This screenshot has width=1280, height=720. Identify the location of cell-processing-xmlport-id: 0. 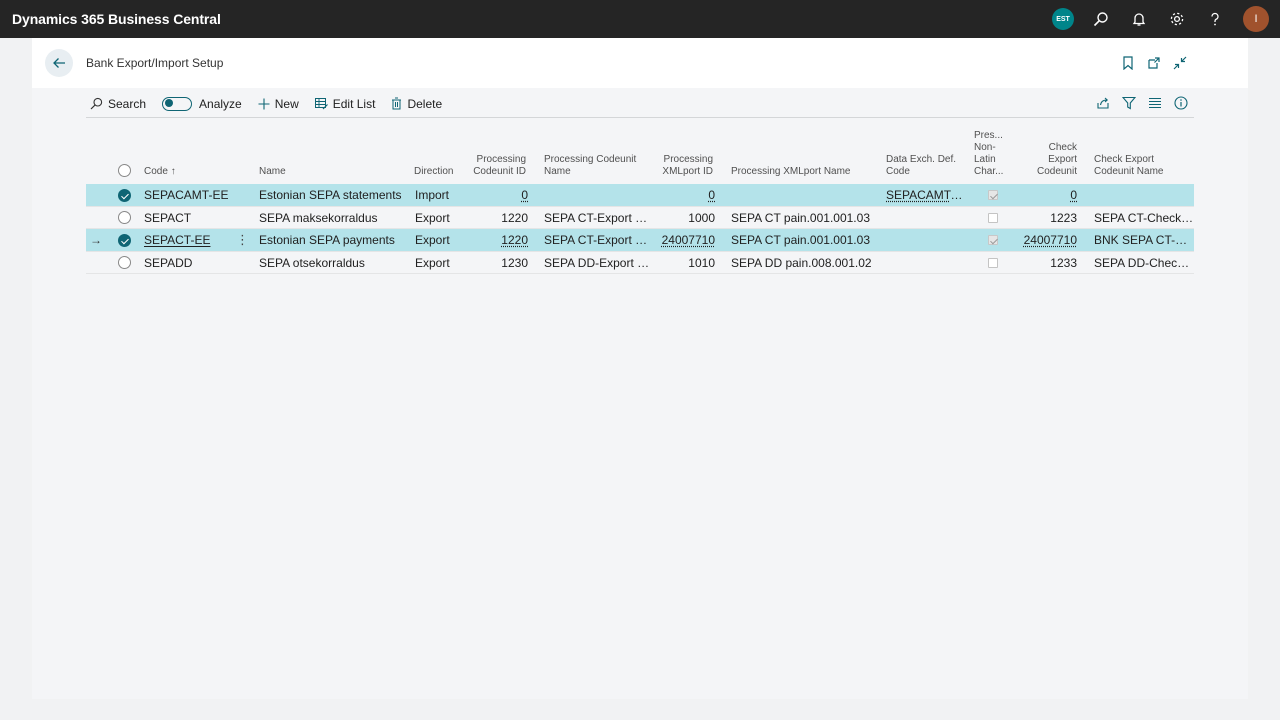
(680, 195).